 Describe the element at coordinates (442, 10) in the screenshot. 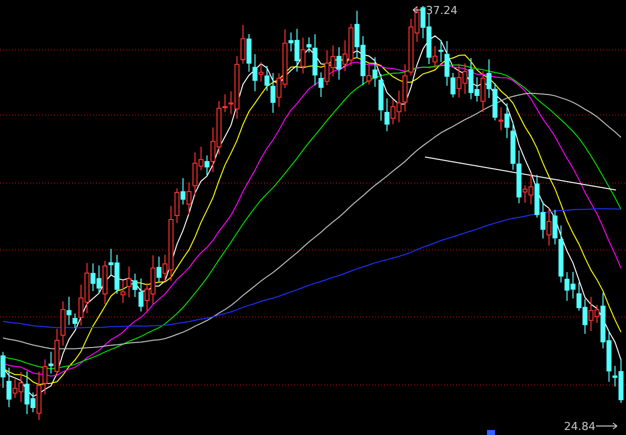

I see `high-price-label: 37.24` at that location.